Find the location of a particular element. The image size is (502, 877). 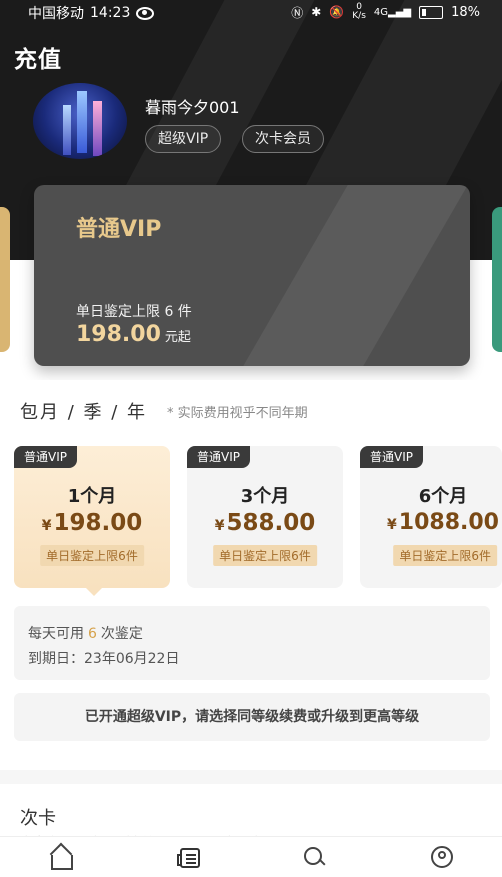

upgrade-notice: 已开通超级VIP，请选择同等级续费或升级到更高等级 is located at coordinates (252, 717).